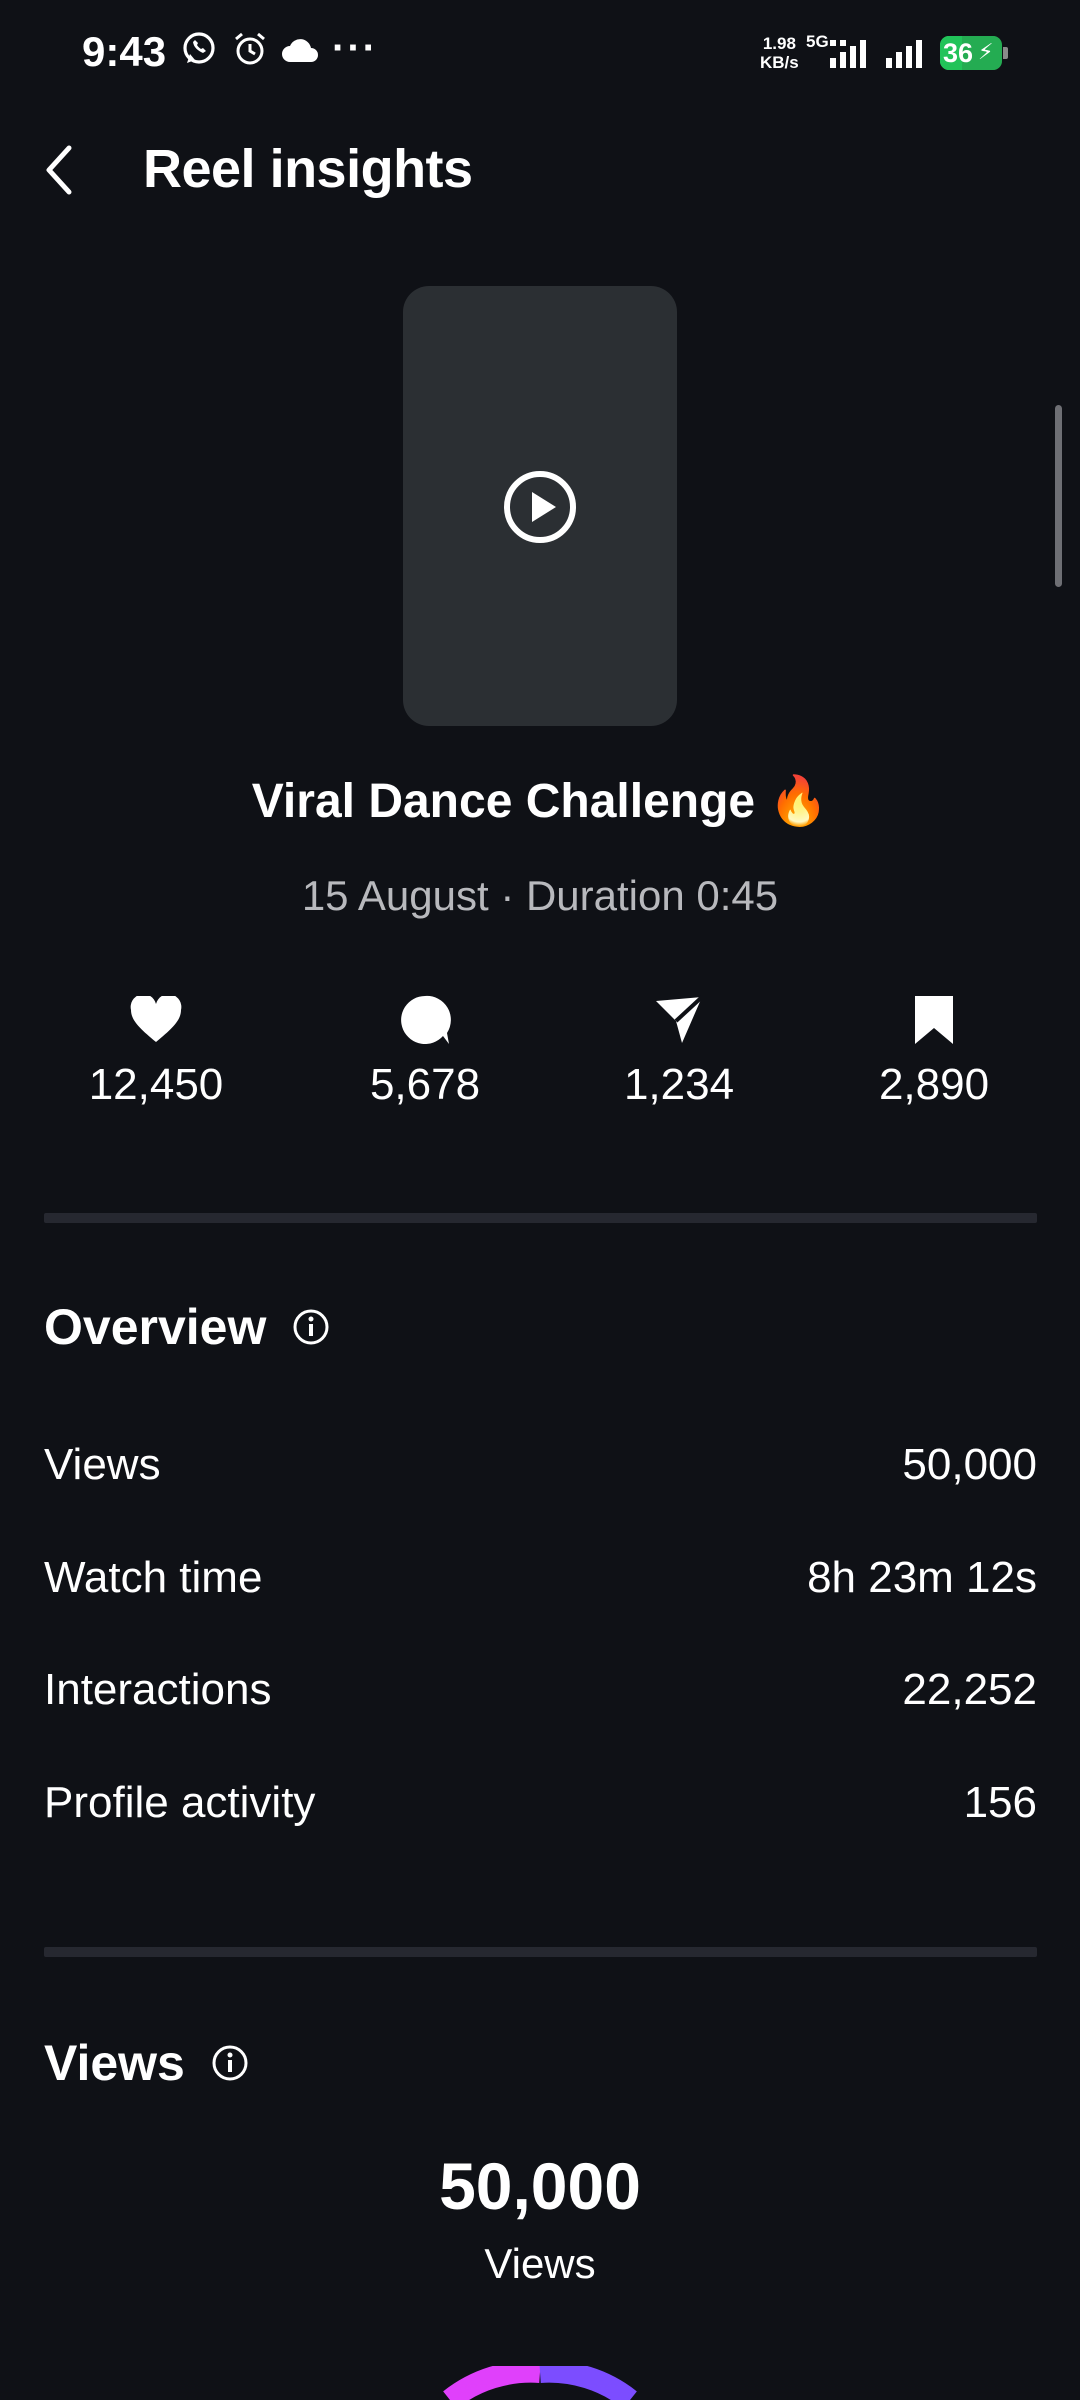 The image size is (1080, 2400). What do you see at coordinates (679, 1084) in the screenshot?
I see `shares-count: 1,234` at bounding box center [679, 1084].